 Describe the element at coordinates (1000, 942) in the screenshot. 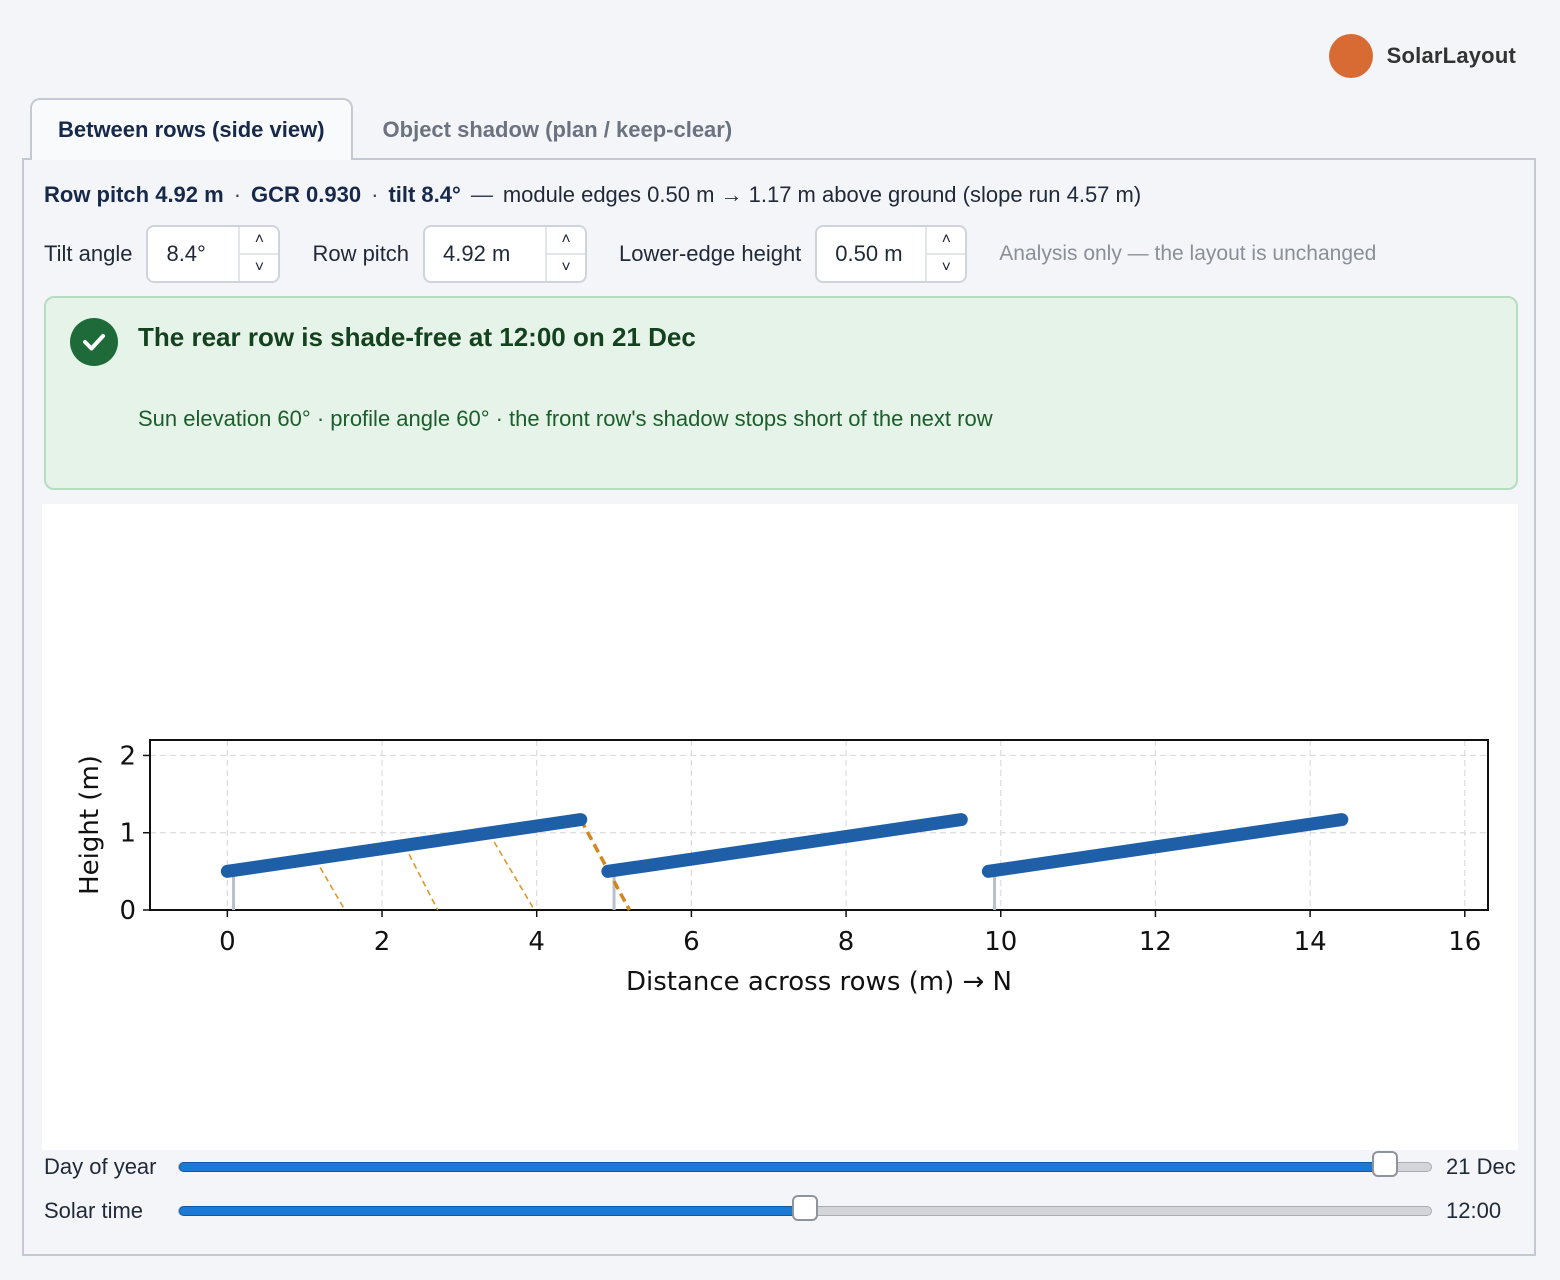

I see `x-tick-label: 10` at that location.